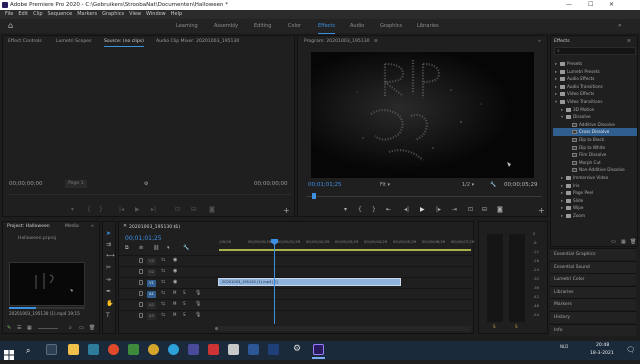  What do you see at coordinates (391, 26) in the screenshot?
I see `workspace-tab-graphics: Graphics` at bounding box center [391, 26].